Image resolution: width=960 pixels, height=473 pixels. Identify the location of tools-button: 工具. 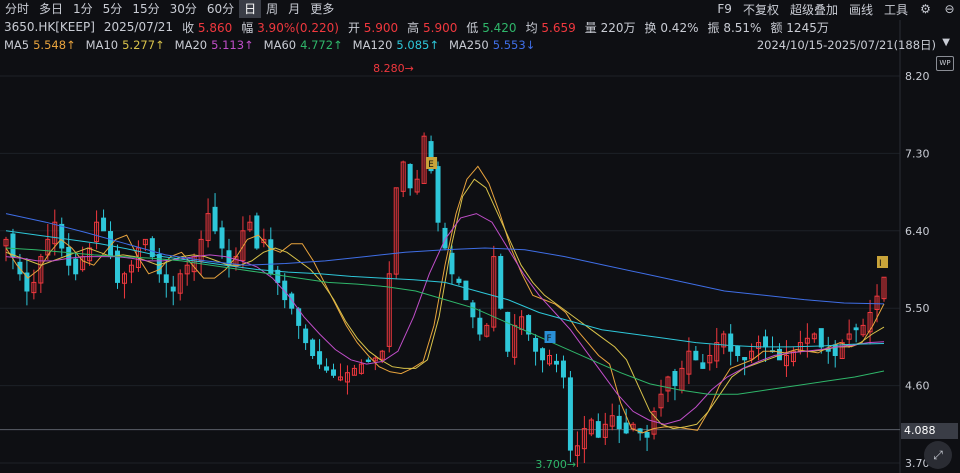
(896, 9).